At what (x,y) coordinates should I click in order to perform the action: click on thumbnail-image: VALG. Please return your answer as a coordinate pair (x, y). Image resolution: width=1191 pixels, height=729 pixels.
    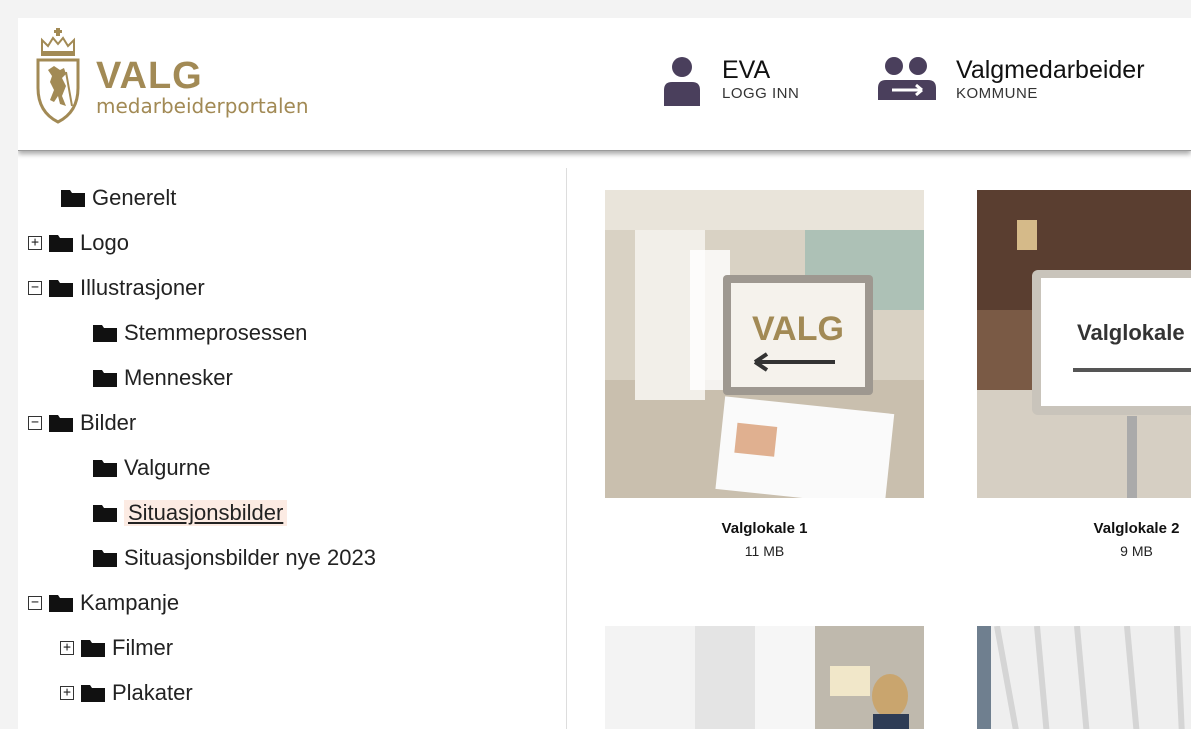
    Looking at the image, I should click on (764, 344).